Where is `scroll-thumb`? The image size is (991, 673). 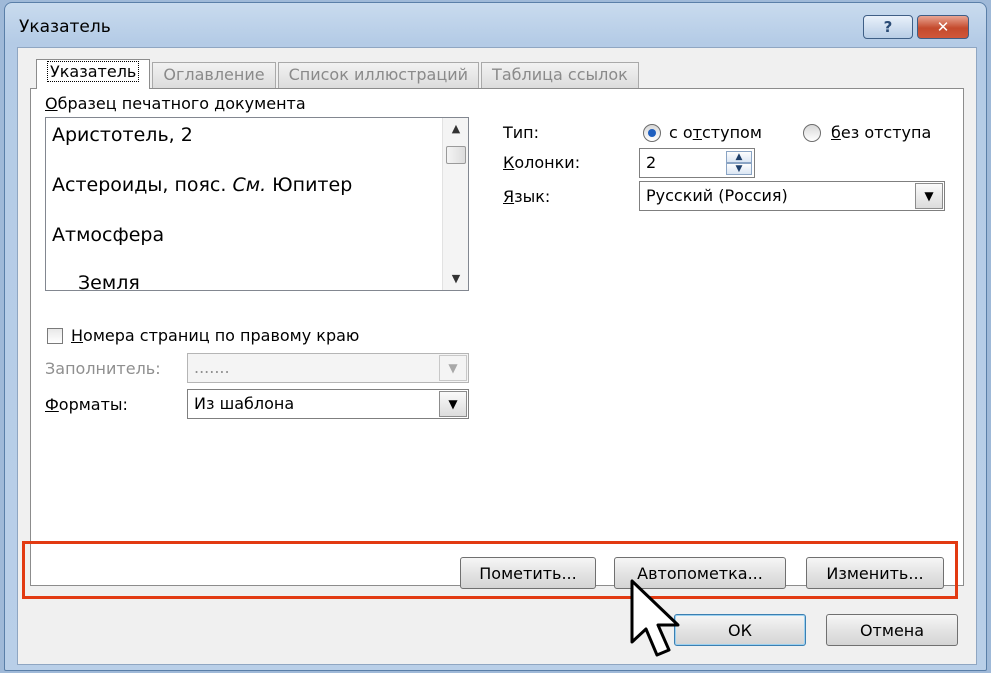
scroll-thumb is located at coordinates (456, 155).